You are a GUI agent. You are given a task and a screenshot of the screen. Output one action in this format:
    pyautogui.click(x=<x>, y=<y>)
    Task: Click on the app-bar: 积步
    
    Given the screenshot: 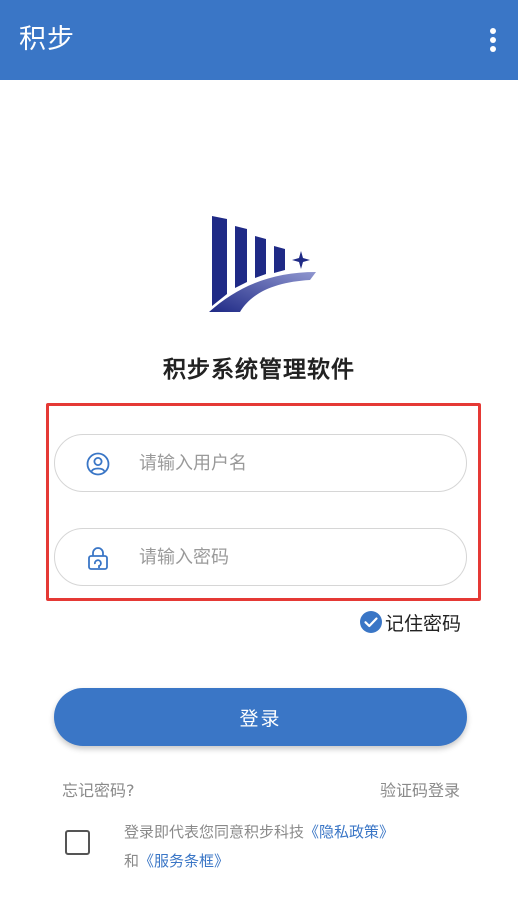 What is the action you would take?
    pyautogui.click(x=259, y=40)
    